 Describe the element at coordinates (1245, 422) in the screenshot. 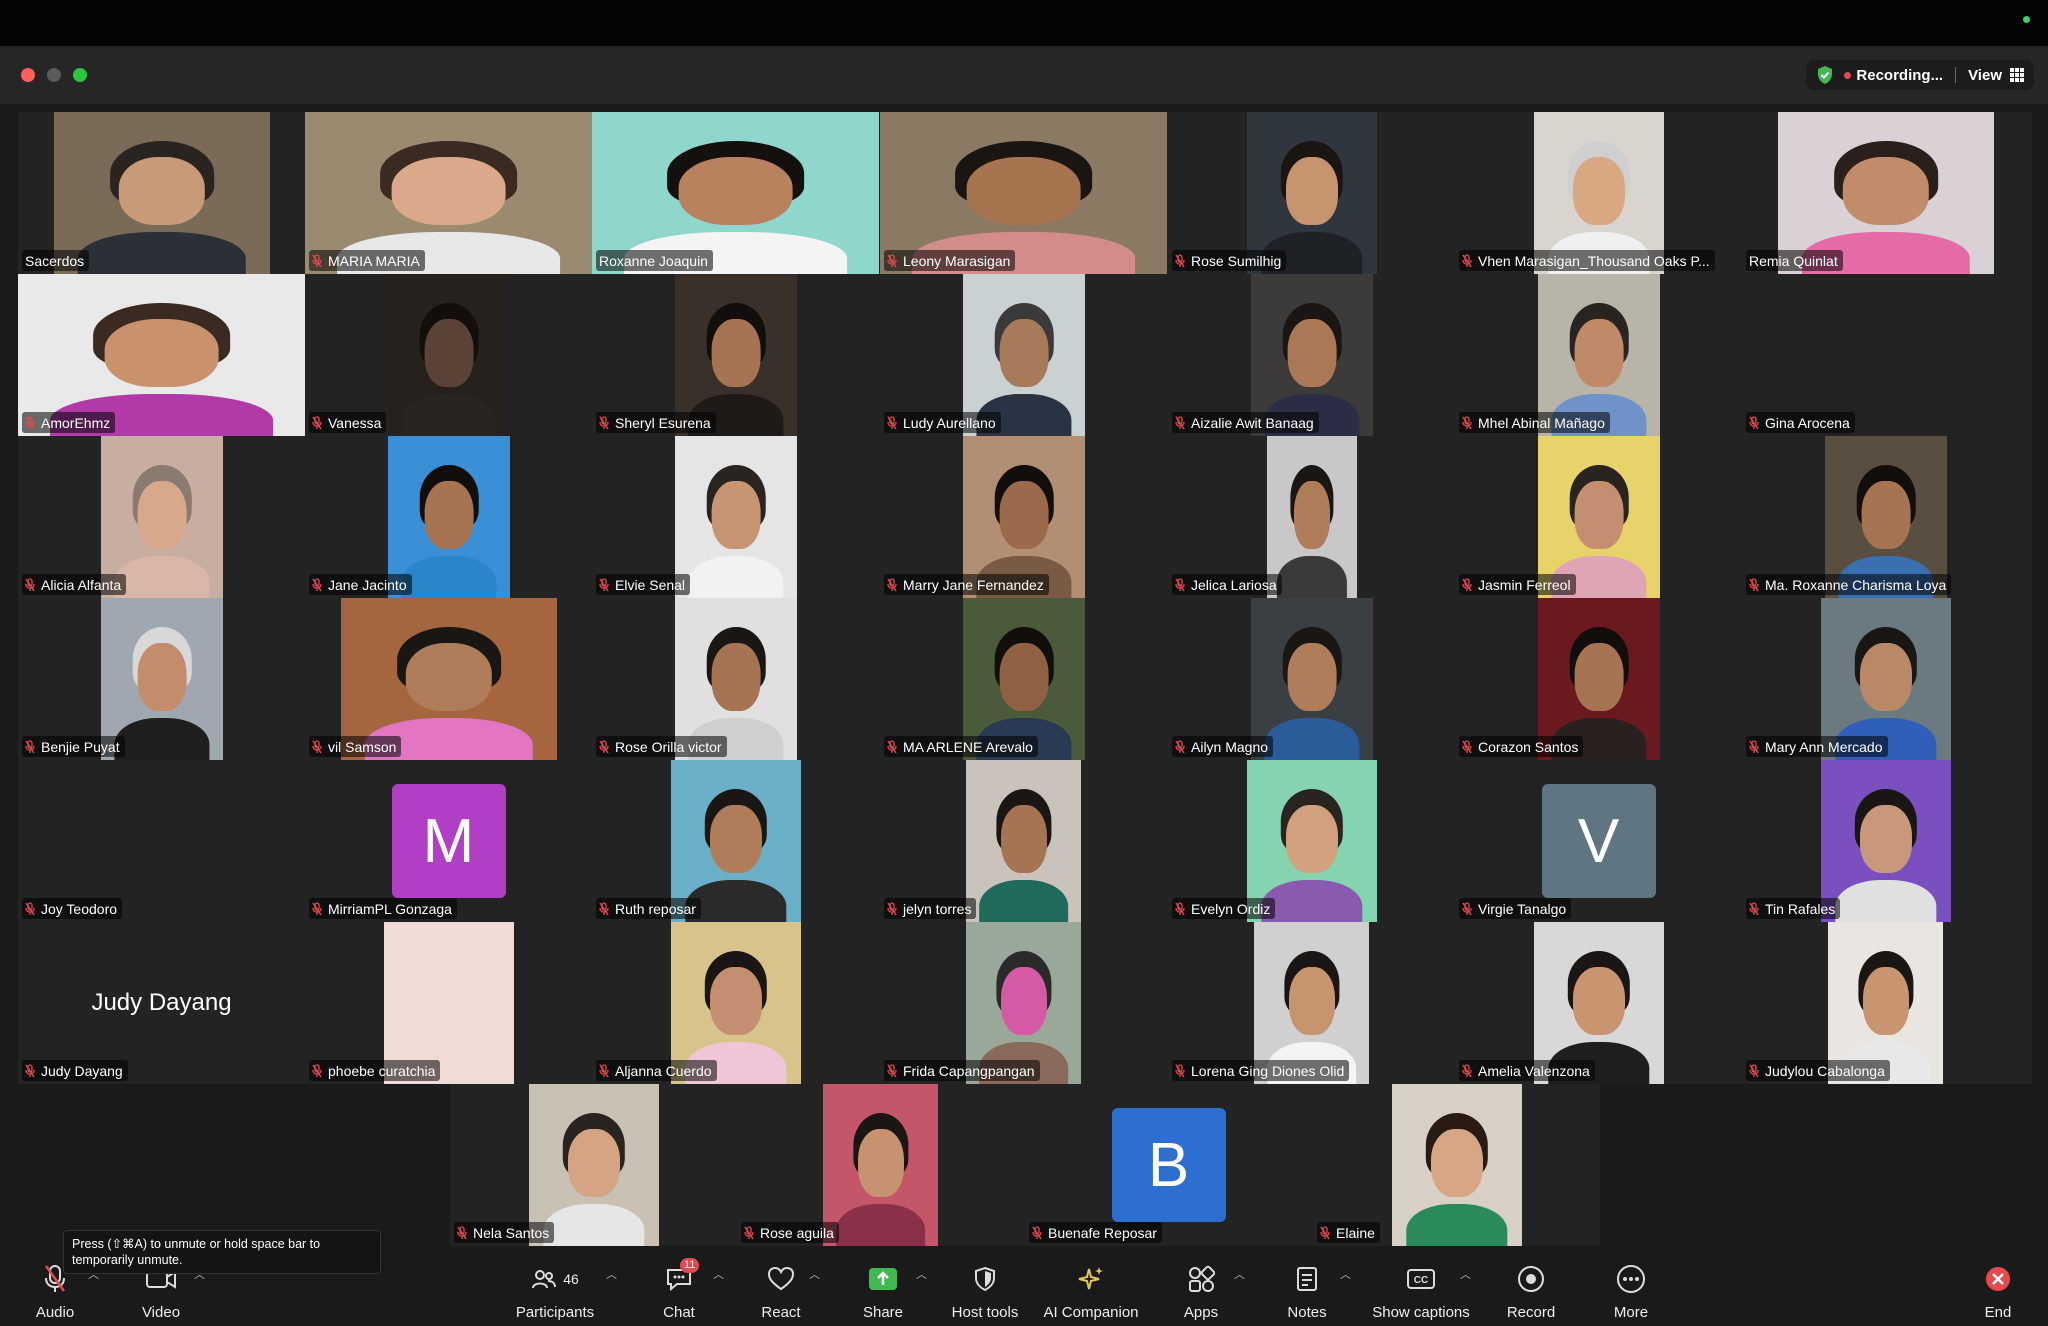

I see `participant-name-label: Aizalie Awit Banaag` at that location.